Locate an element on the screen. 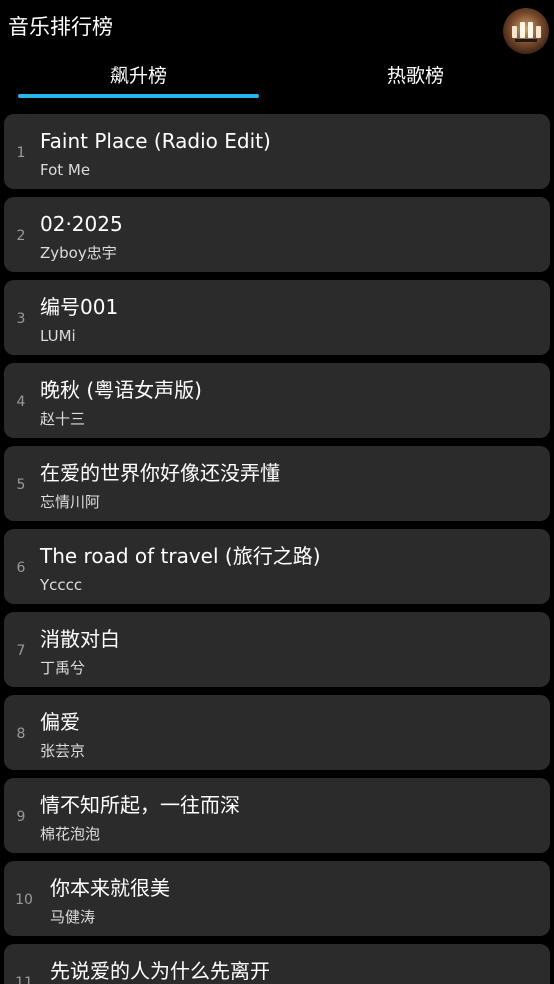  song-rank: 11 is located at coordinates (24, 979).